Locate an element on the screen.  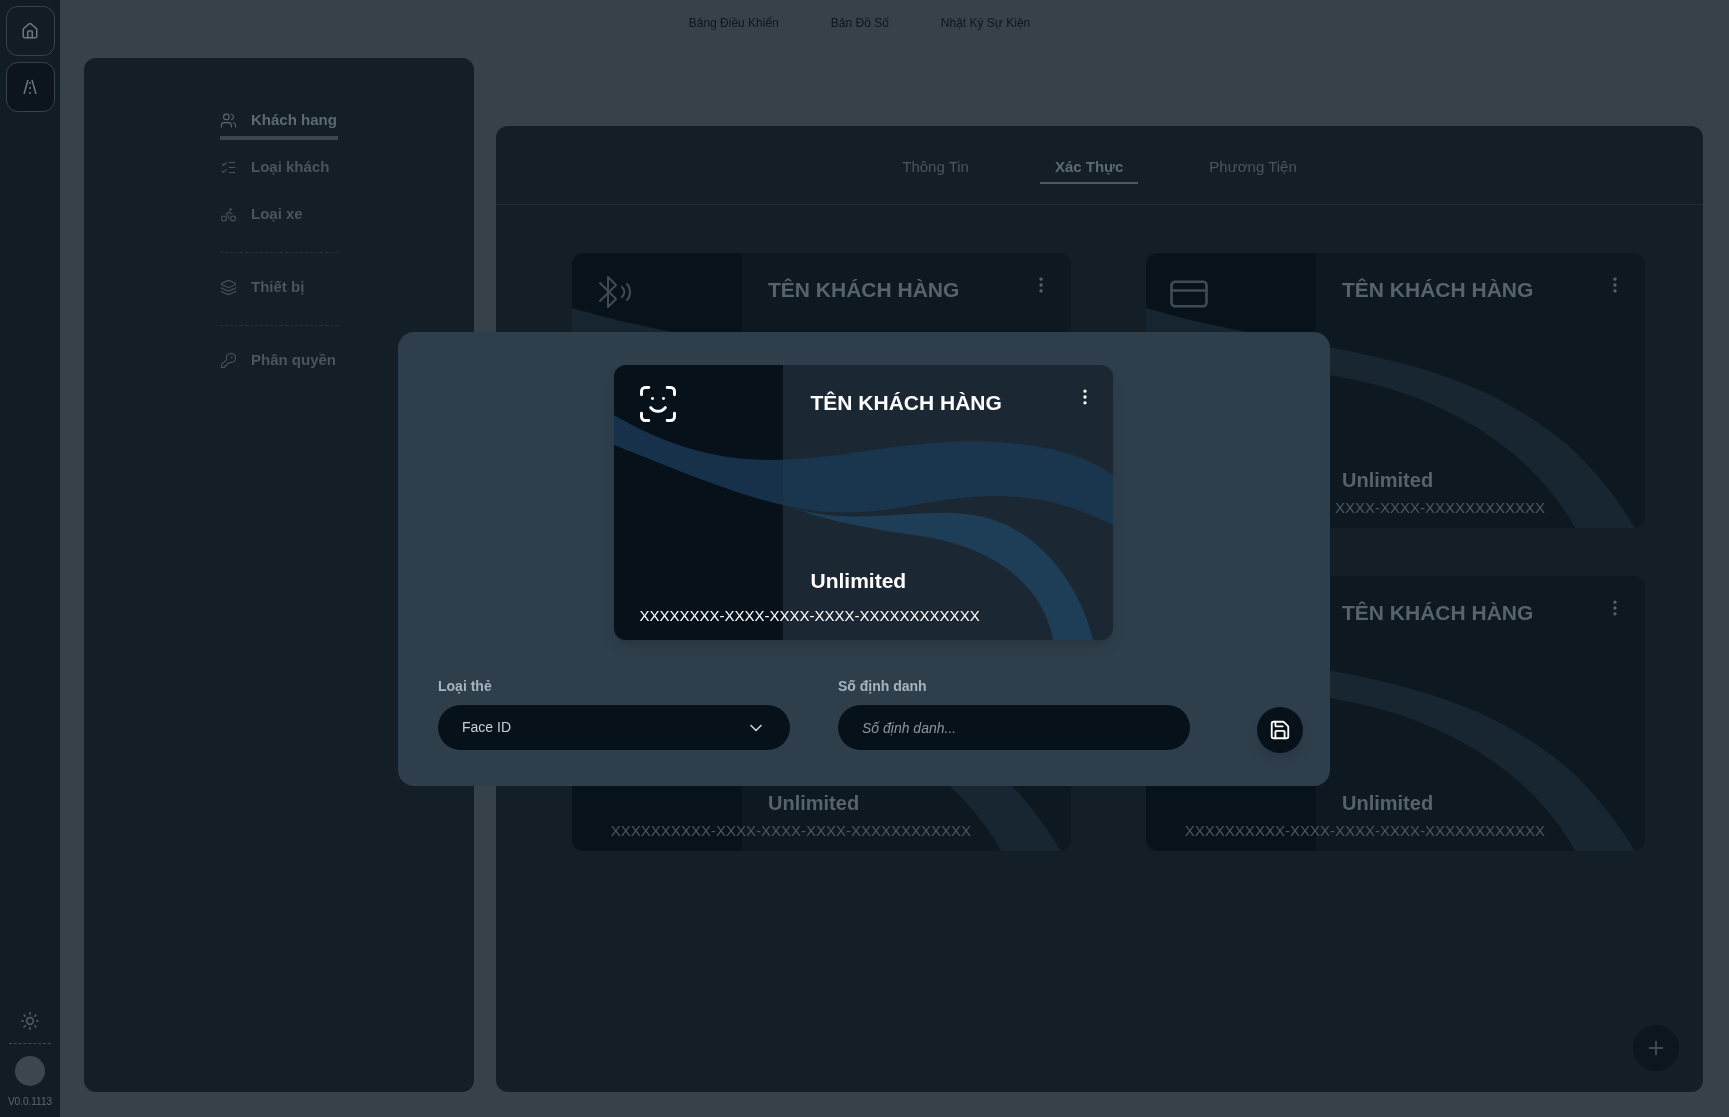
card-id: XXXXXXXX-XXXX-XXXX-XXXX-XXXXXXXXXXXX is located at coordinates (809, 616).